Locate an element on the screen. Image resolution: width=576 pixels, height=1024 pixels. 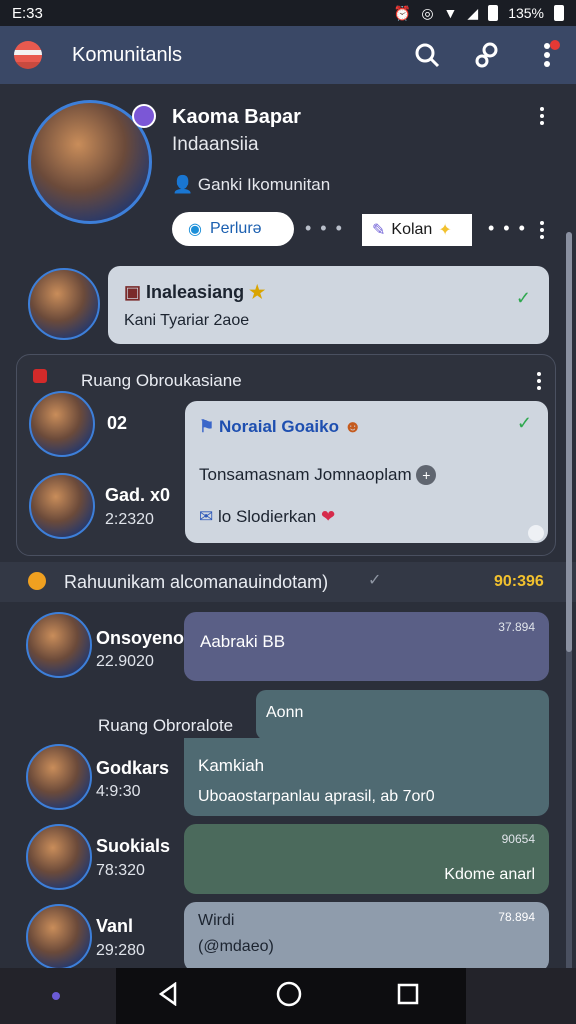
pinned-subtitle: Kani Tyariar 2aoe is located at coordinates (187, 320).